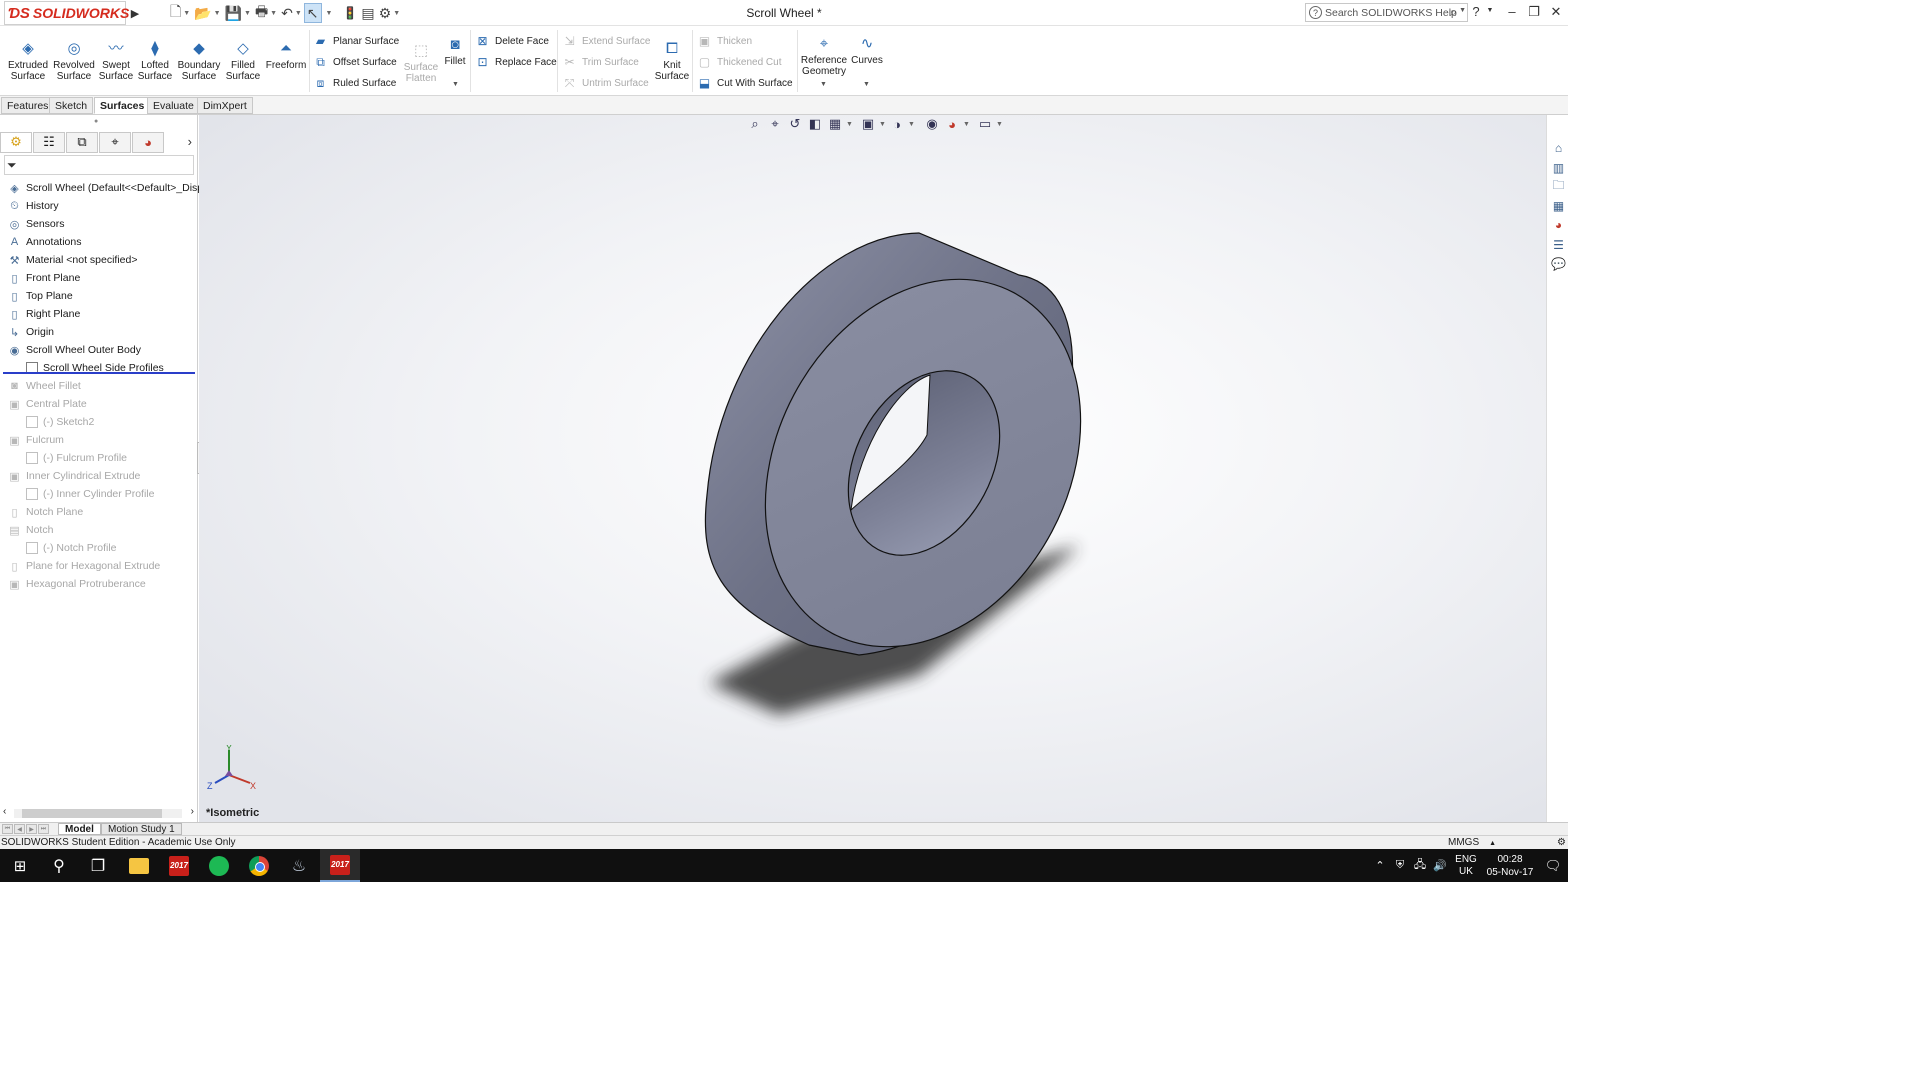 Image resolution: width=1920 pixels, height=1080 pixels. I want to click on displaymanager-tab: ◕, so click(148, 142).